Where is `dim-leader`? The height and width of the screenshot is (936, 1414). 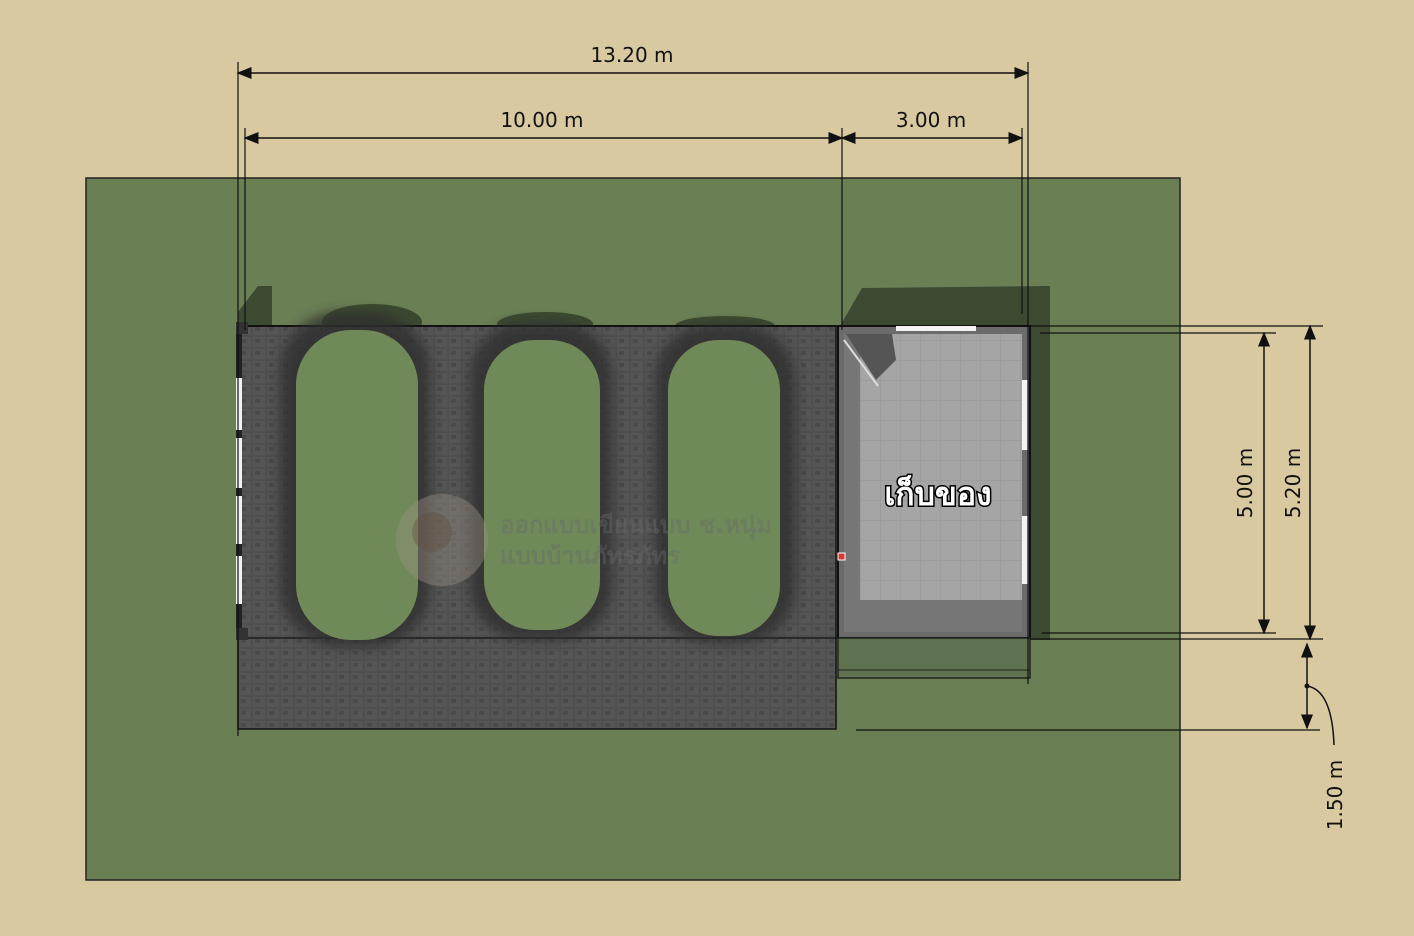 dim-leader is located at coordinates (1320, 715).